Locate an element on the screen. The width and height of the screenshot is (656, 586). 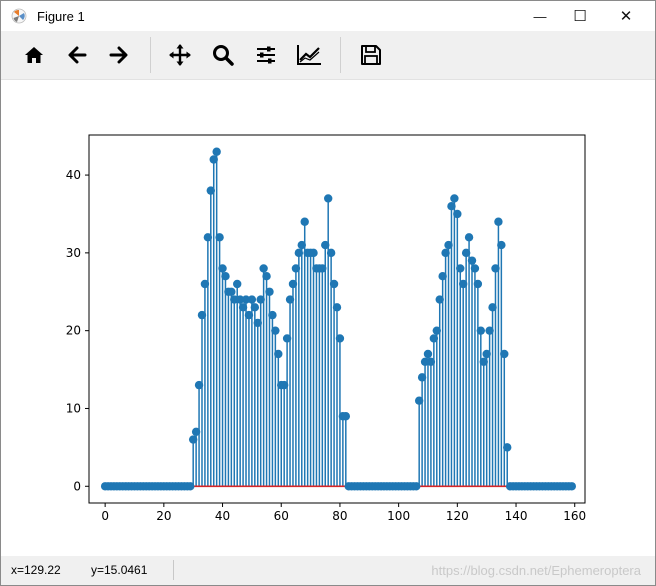
subplots-button is located at coordinates (266, 55).